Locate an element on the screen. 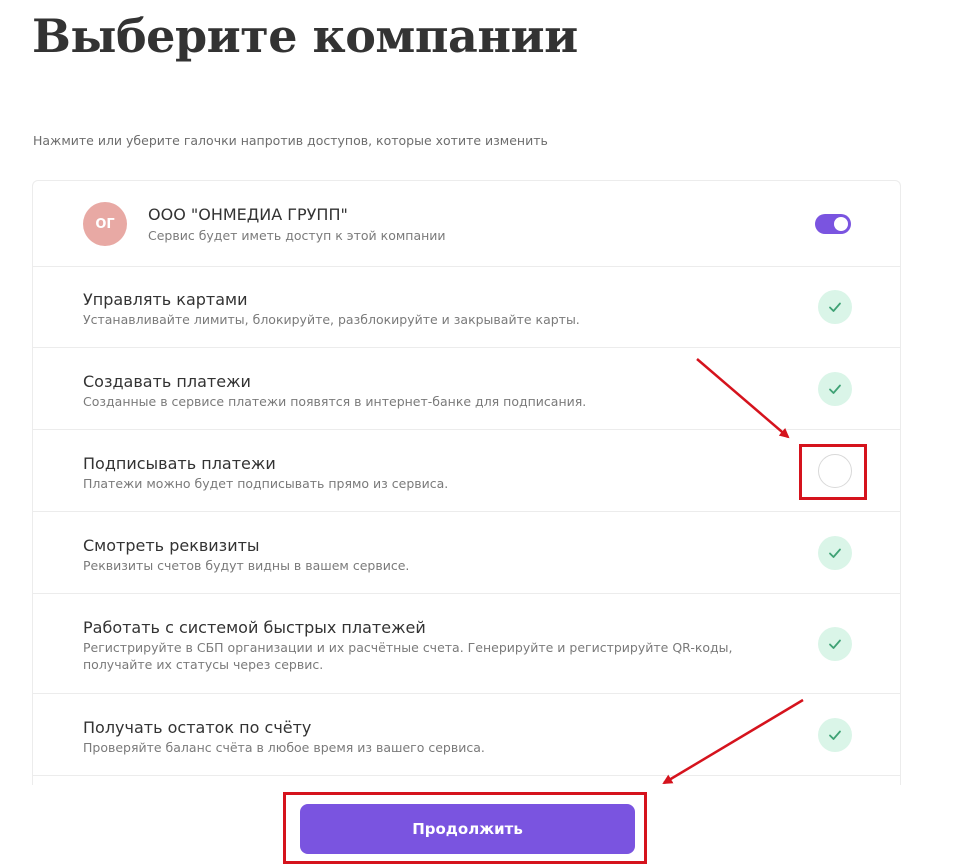 This screenshot has height=868, width=956. continue-button: Продолжить is located at coordinates (467, 829).